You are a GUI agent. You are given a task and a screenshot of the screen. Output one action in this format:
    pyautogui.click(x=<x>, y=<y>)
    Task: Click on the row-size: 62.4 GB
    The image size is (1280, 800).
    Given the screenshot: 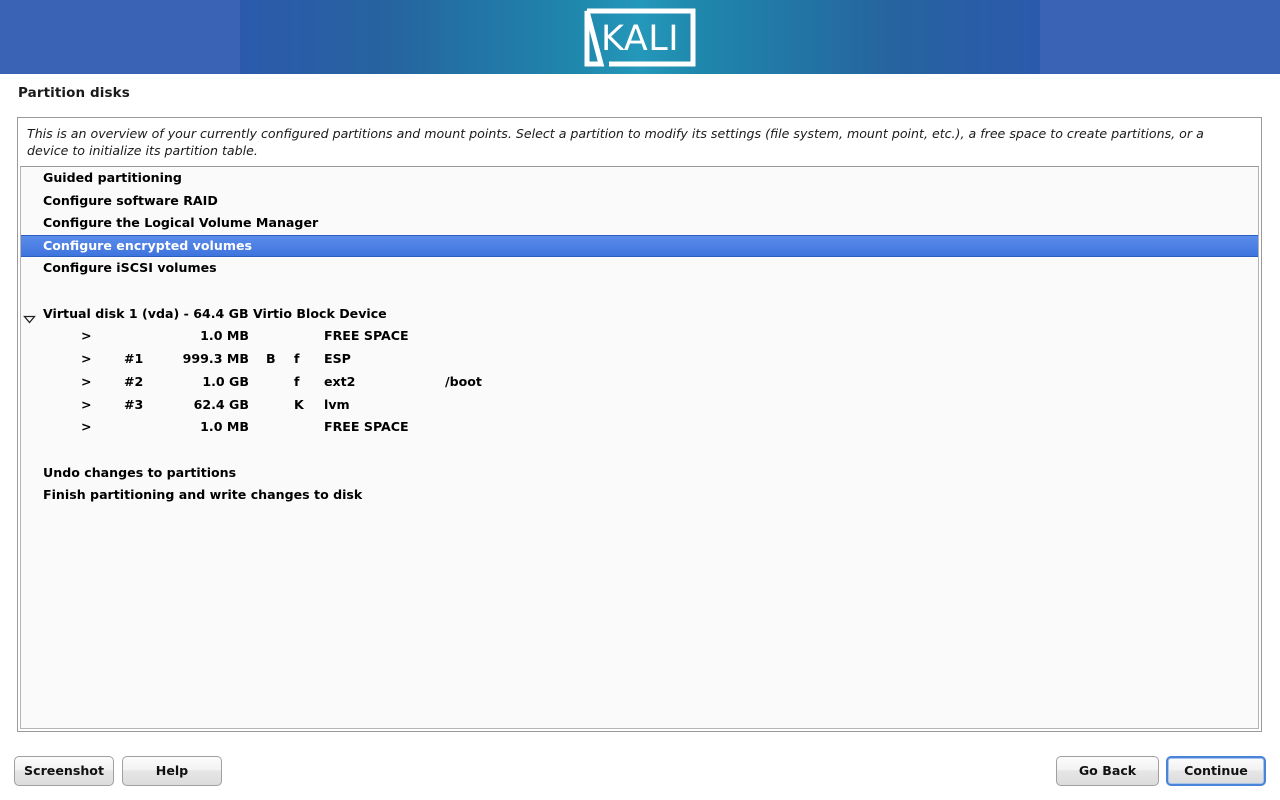 What is the action you would take?
    pyautogui.click(x=221, y=404)
    